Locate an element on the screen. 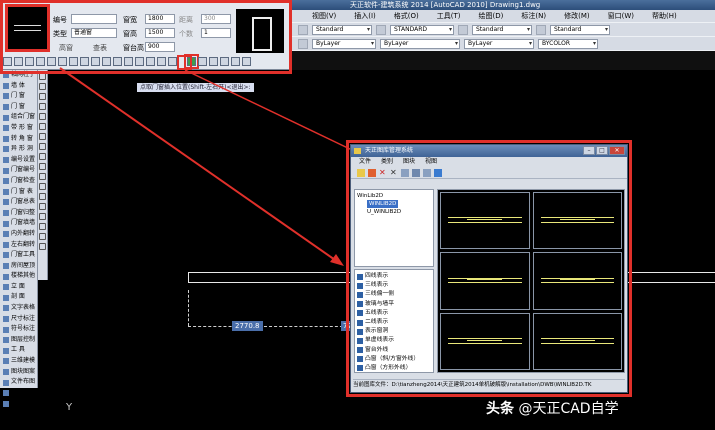 The height and width of the screenshot is (430, 715). rectangle-icon is located at coordinates (42, 106).